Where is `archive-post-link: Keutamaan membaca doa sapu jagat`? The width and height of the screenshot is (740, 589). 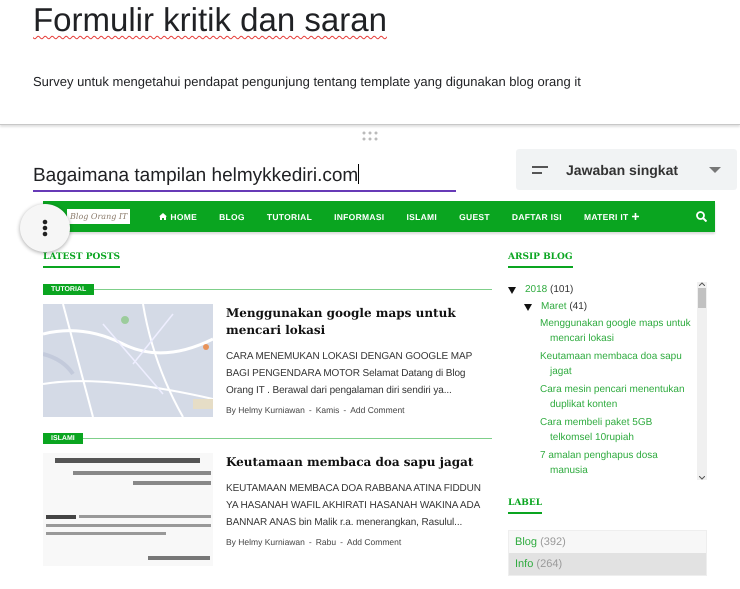
archive-post-link: Keutamaan membaca doa sapu jagat is located at coordinates (618, 364).